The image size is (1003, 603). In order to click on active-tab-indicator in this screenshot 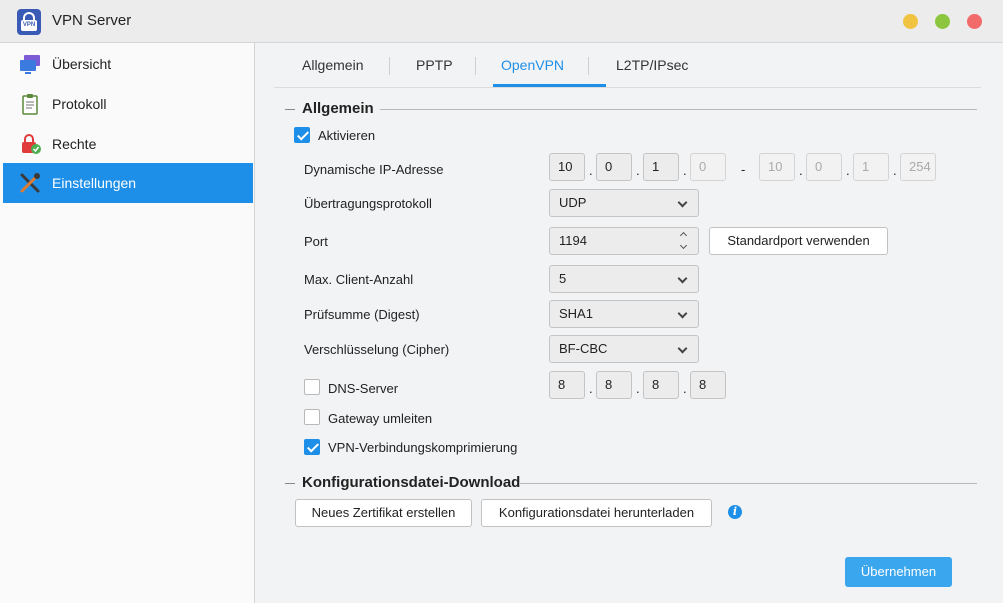, I will do `click(549, 85)`.